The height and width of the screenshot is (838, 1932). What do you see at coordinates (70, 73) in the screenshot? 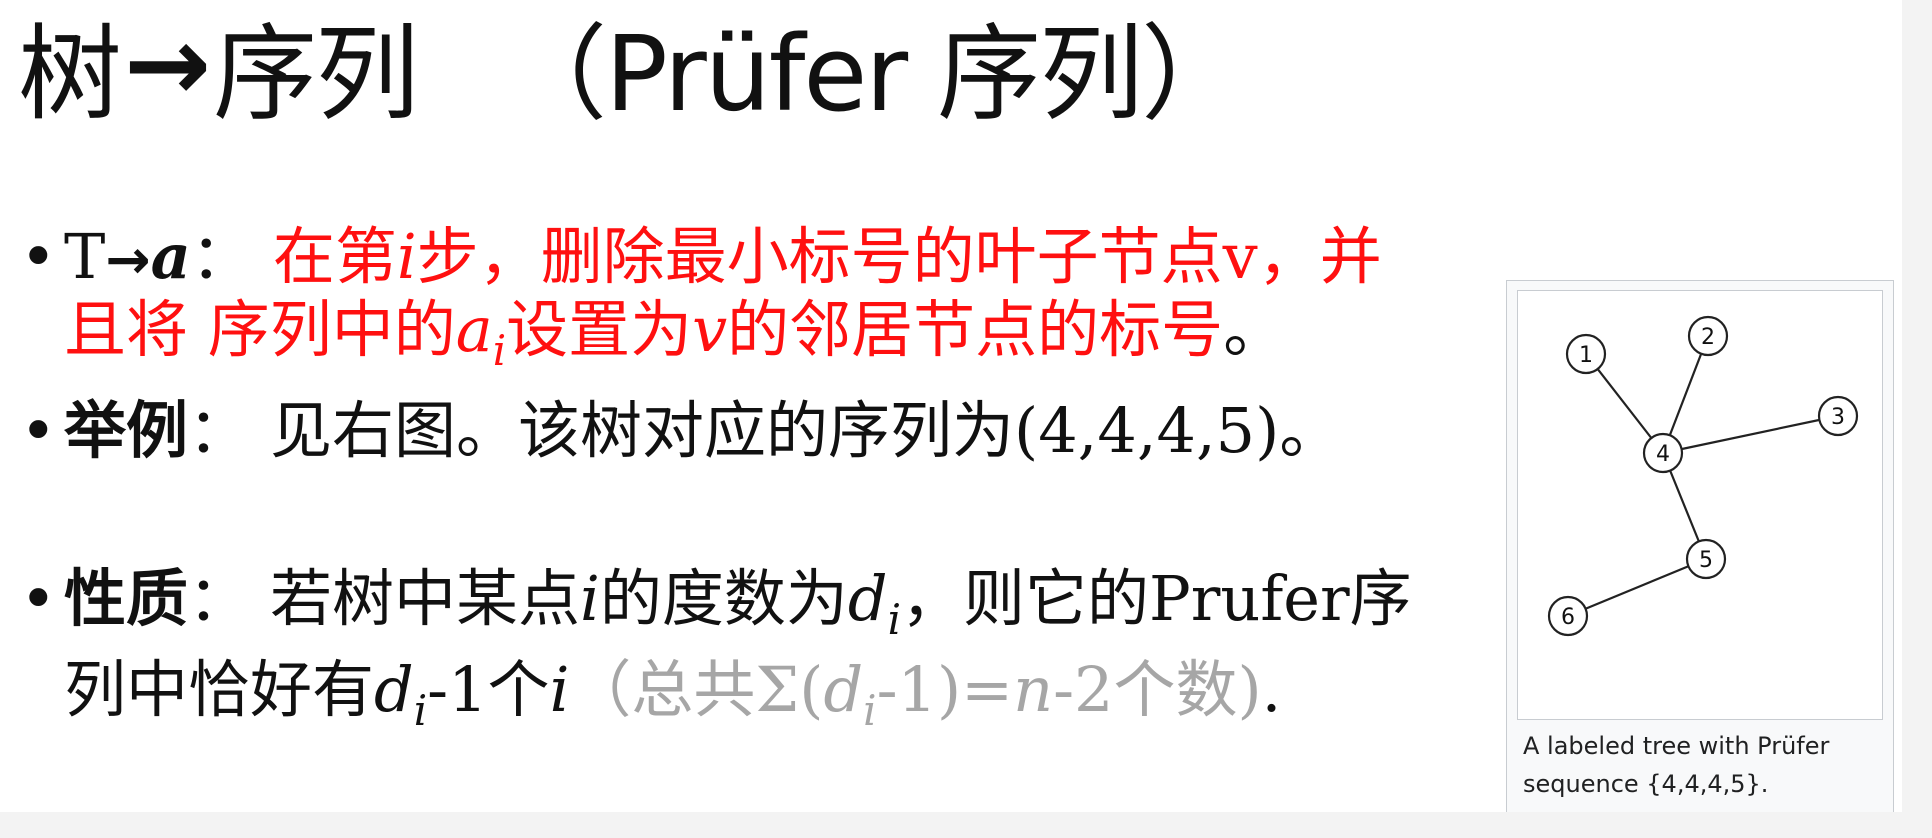
I see `title-tree-word: 树` at bounding box center [70, 73].